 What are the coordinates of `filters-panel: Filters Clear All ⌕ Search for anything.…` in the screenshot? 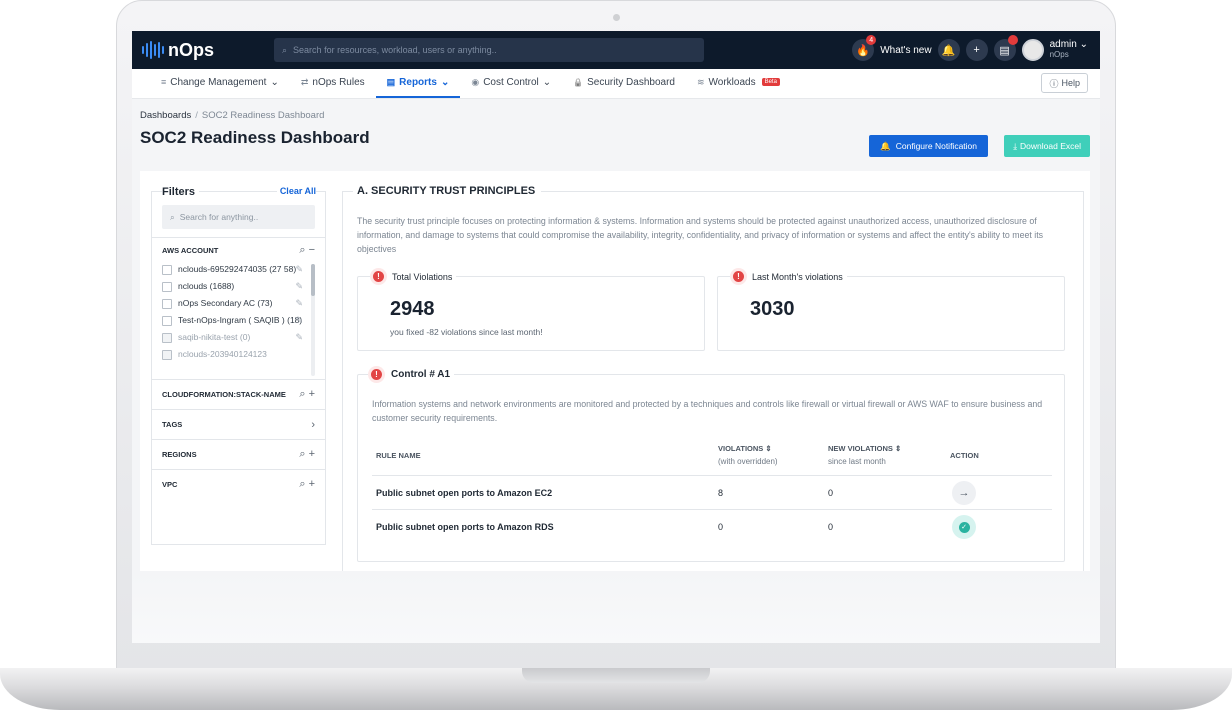 It's located at (238, 365).